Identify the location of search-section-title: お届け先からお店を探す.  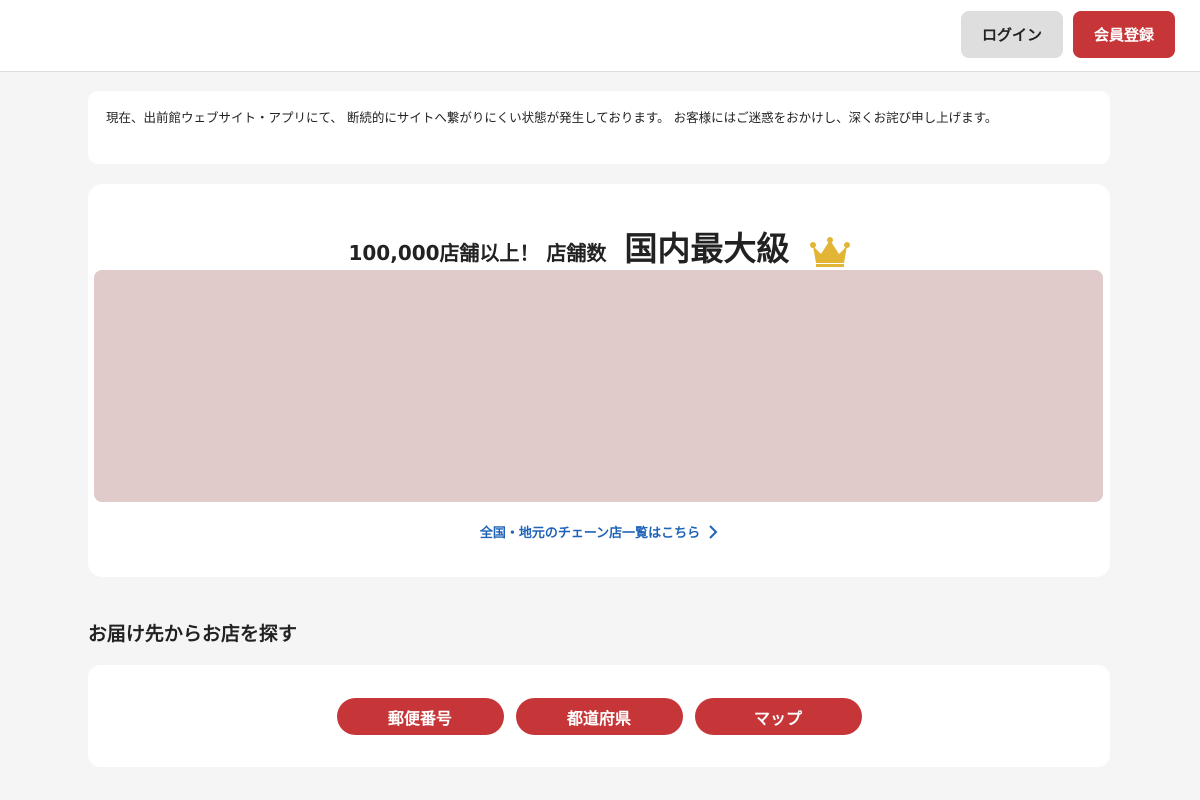
(193, 634).